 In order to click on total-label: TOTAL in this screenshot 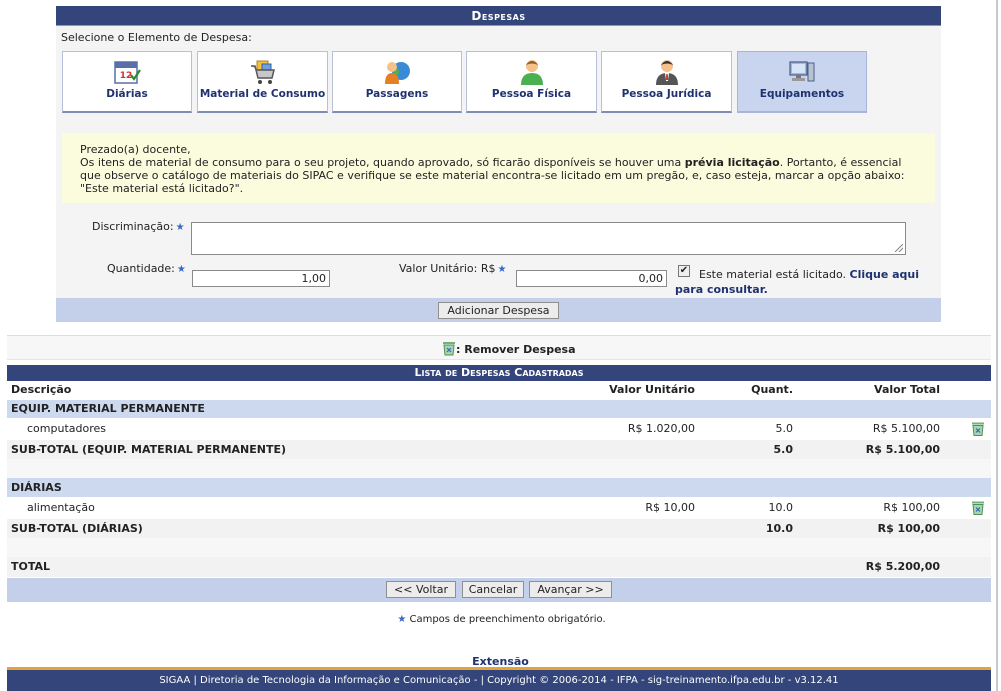, I will do `click(31, 566)`.